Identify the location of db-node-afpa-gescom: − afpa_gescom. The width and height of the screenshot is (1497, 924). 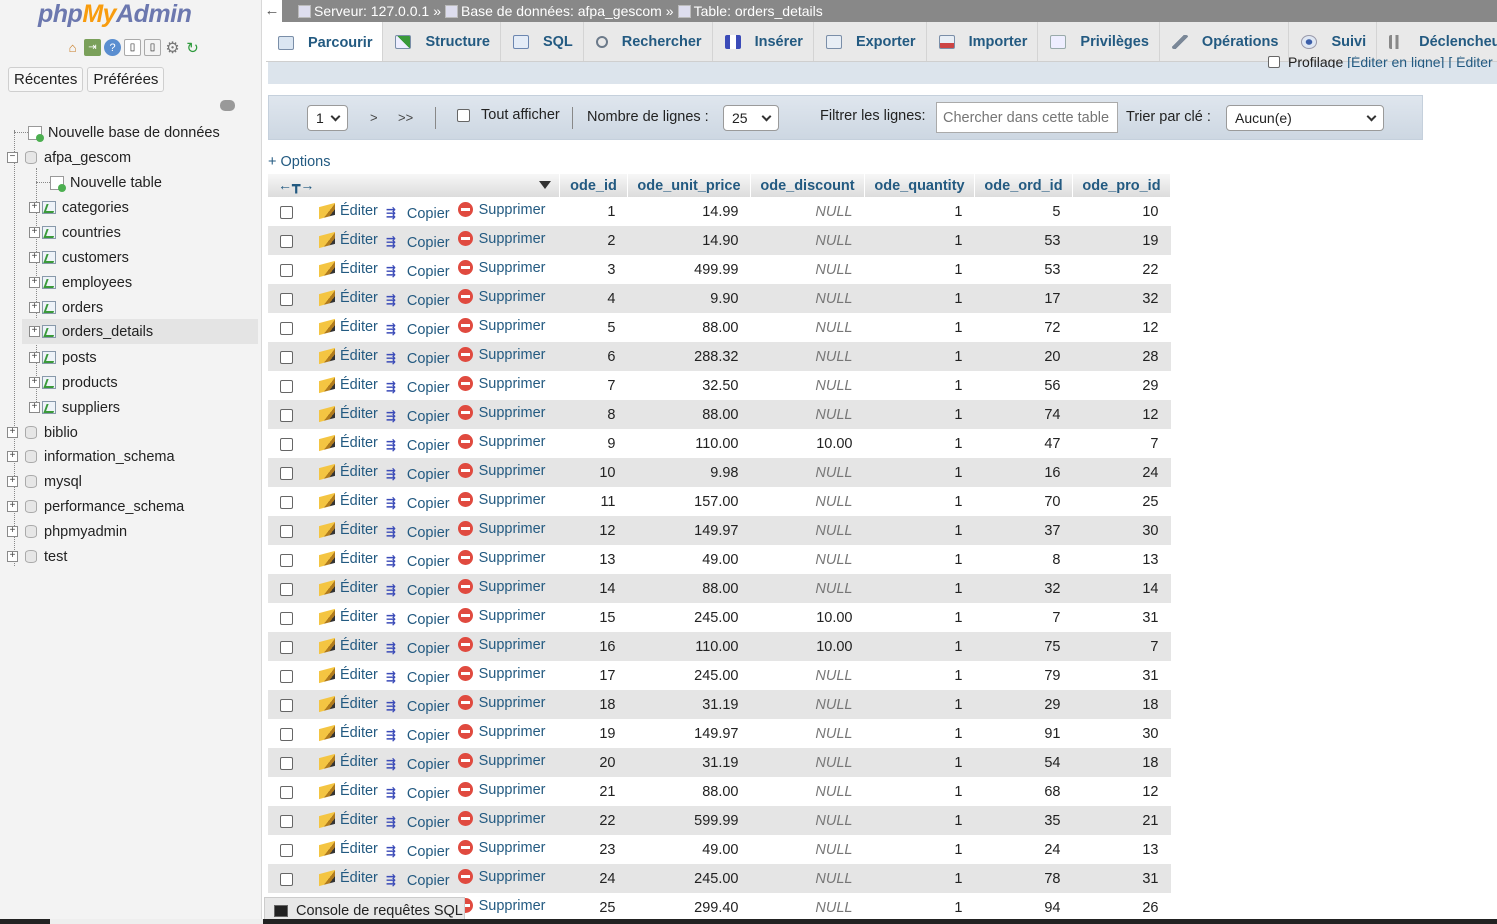
(69, 157).